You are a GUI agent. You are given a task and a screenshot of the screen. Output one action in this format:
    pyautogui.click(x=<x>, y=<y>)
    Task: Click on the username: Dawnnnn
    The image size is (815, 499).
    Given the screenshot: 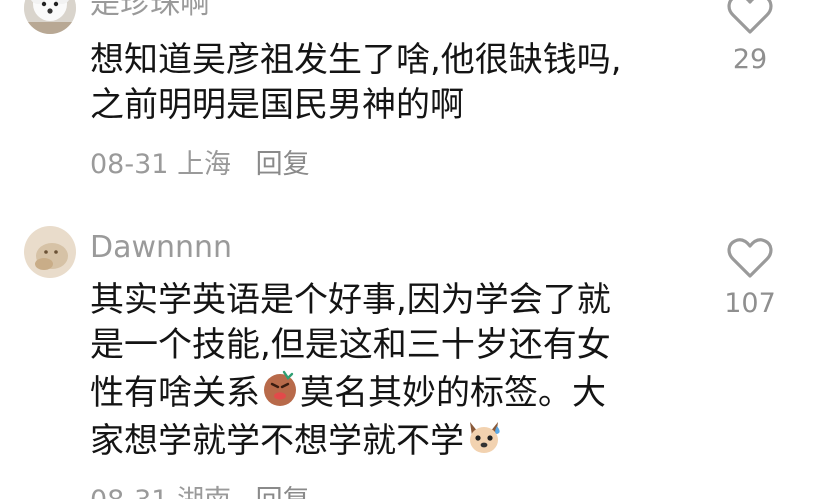 What is the action you would take?
    pyautogui.click(x=161, y=248)
    